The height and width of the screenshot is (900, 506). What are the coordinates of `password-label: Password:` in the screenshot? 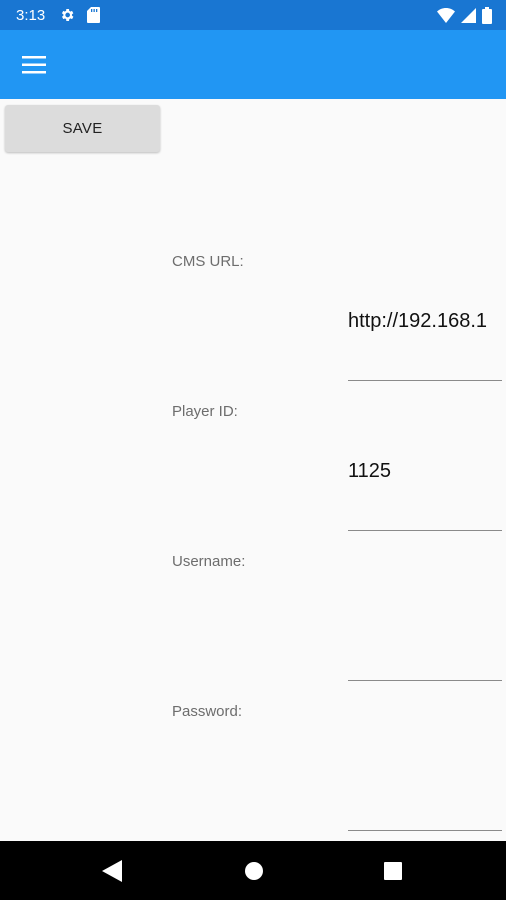 It's located at (207, 711).